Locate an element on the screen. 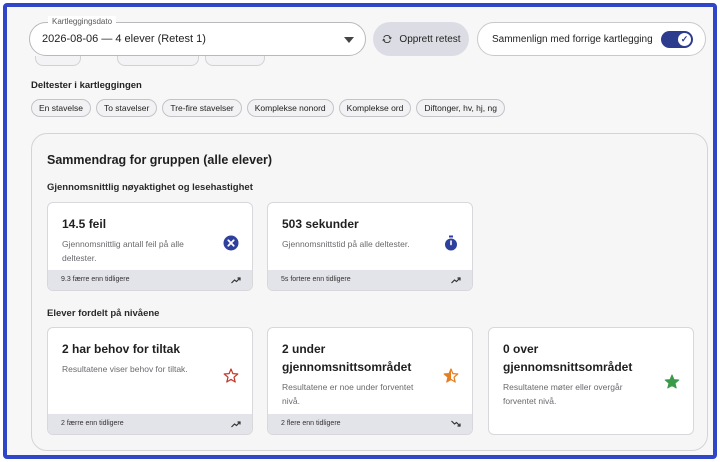  create-retest-label: Opprett retest is located at coordinates (430, 39).